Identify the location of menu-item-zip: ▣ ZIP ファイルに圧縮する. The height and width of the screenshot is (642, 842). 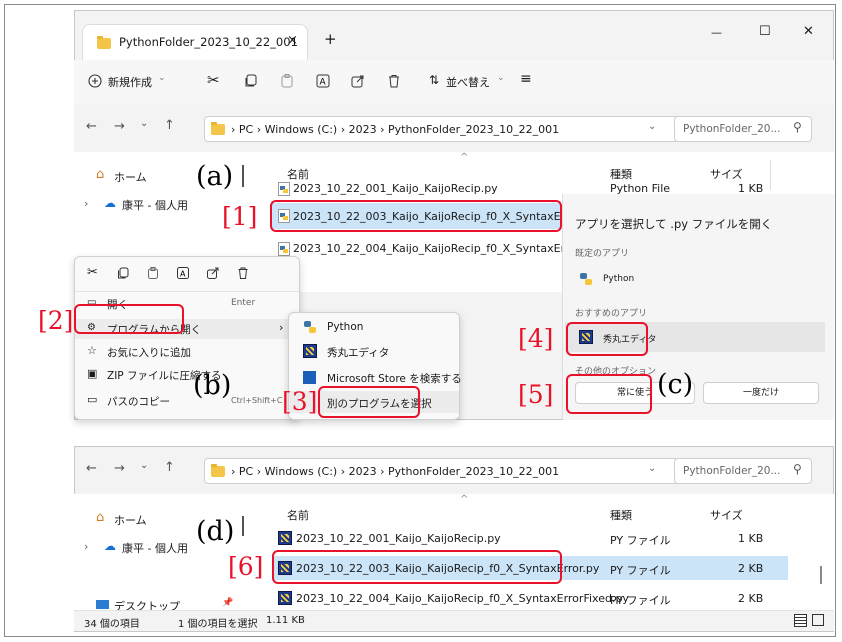
(187, 375).